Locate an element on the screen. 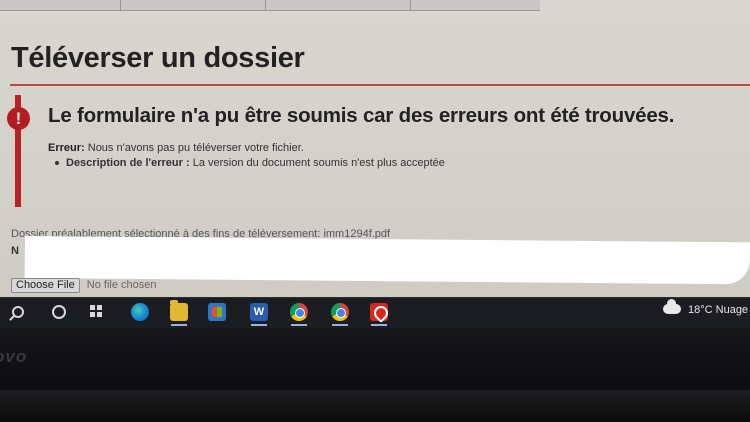 The height and width of the screenshot is (422, 750). cortana-icon is located at coordinates (59, 312).